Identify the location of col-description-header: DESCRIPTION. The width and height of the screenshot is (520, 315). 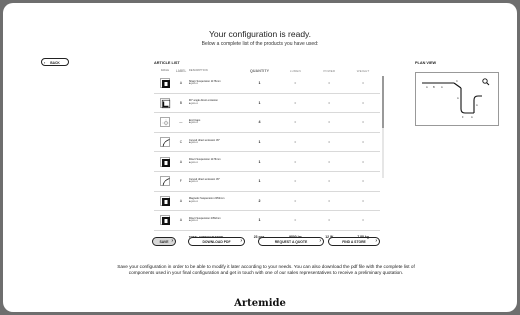
(198, 70).